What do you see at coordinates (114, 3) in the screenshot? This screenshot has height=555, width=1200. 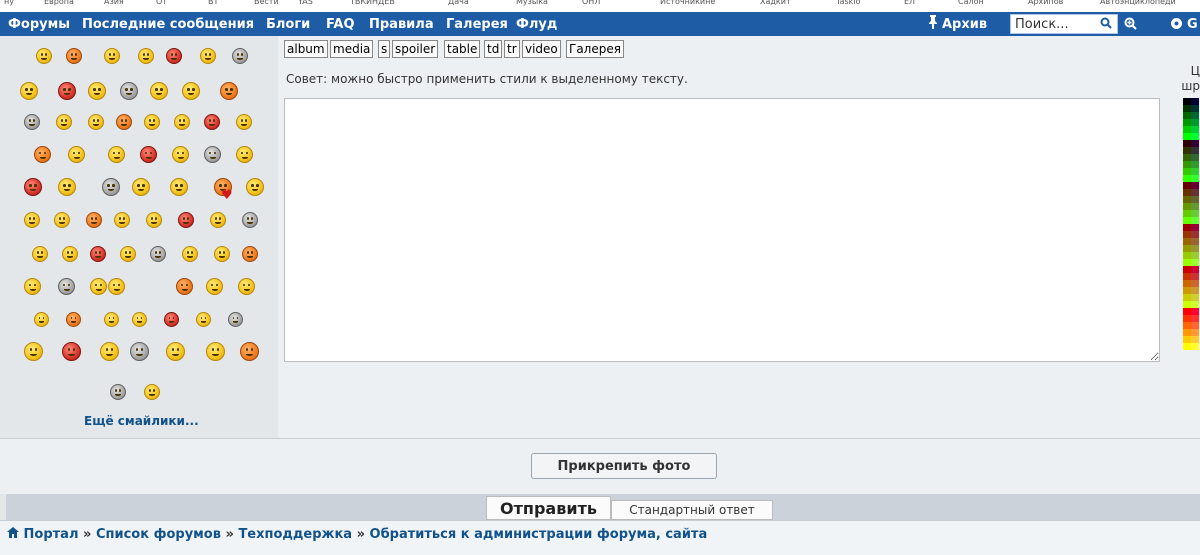 I see `bookmark-item: Азия` at bounding box center [114, 3].